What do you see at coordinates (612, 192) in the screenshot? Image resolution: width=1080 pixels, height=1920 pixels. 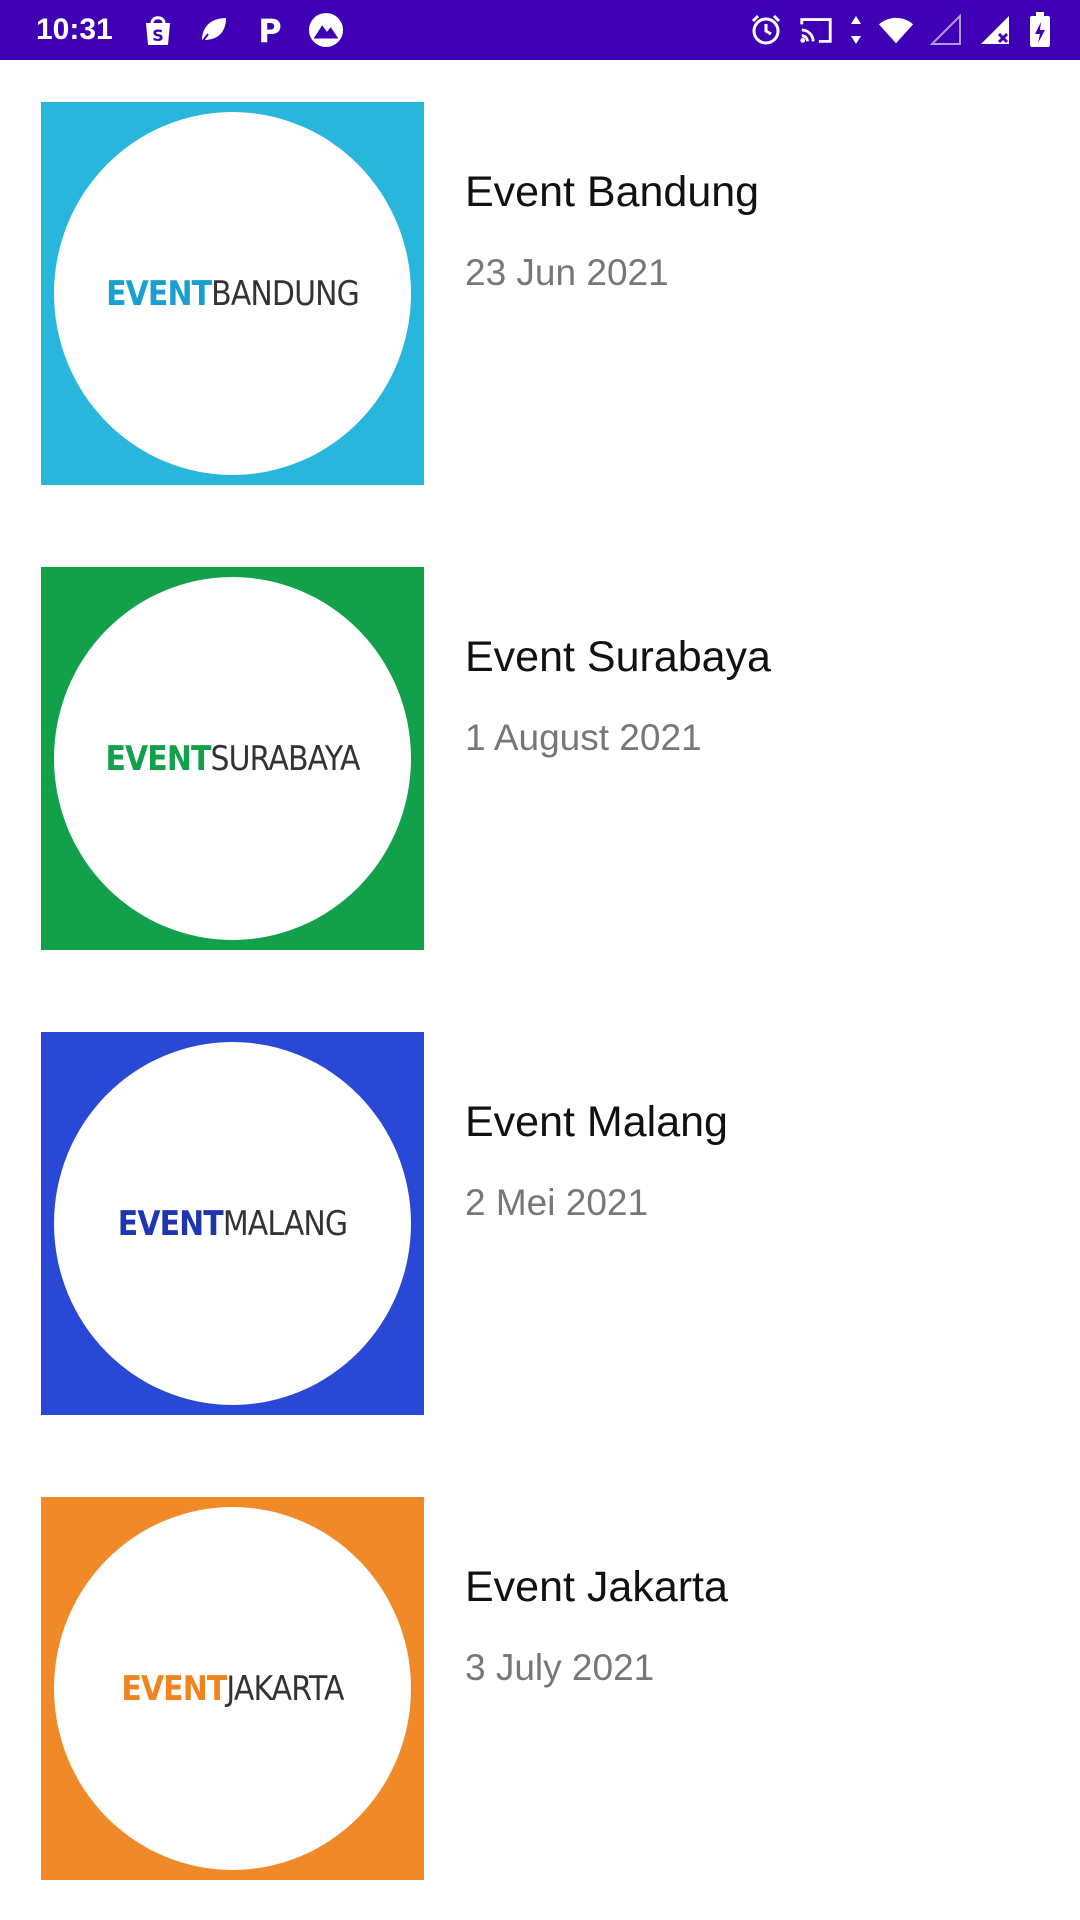 I see `event-title: Event Bandung` at bounding box center [612, 192].